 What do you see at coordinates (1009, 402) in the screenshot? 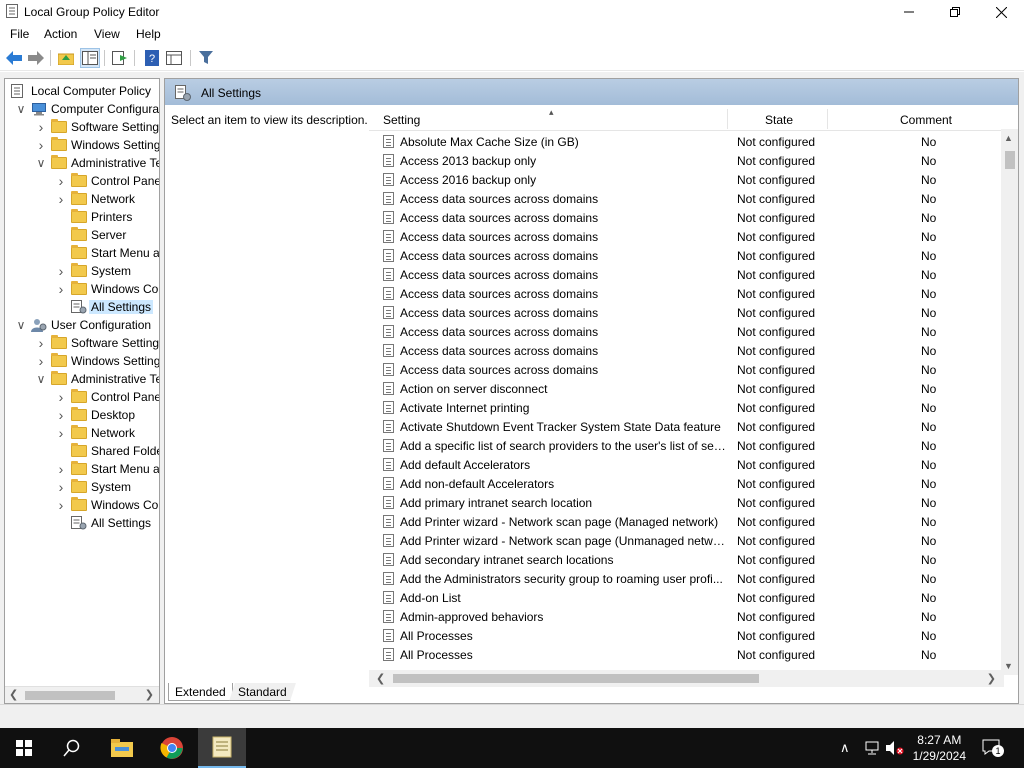
I see `list-vertical-scrollbar: ▲ ▼` at bounding box center [1009, 402].